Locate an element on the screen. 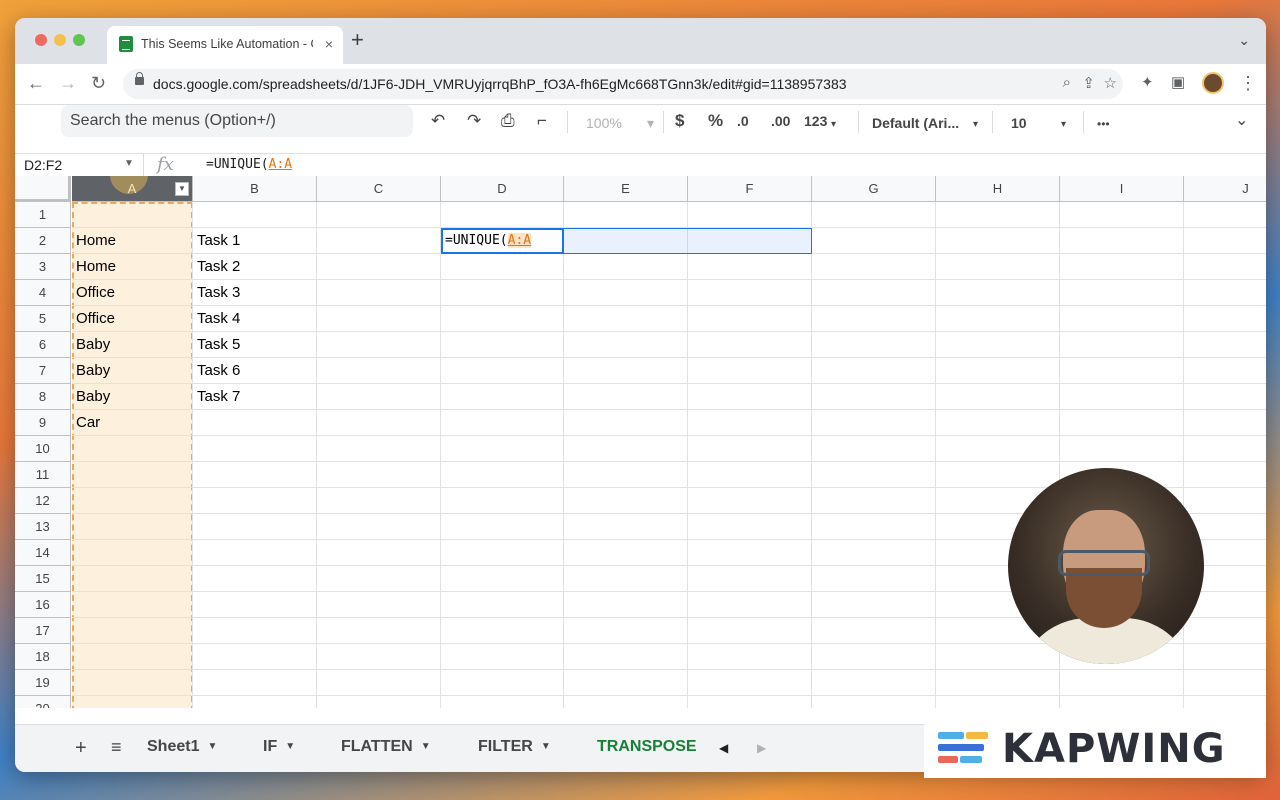 The image size is (1280, 800). cell-e5 is located at coordinates (626, 319).